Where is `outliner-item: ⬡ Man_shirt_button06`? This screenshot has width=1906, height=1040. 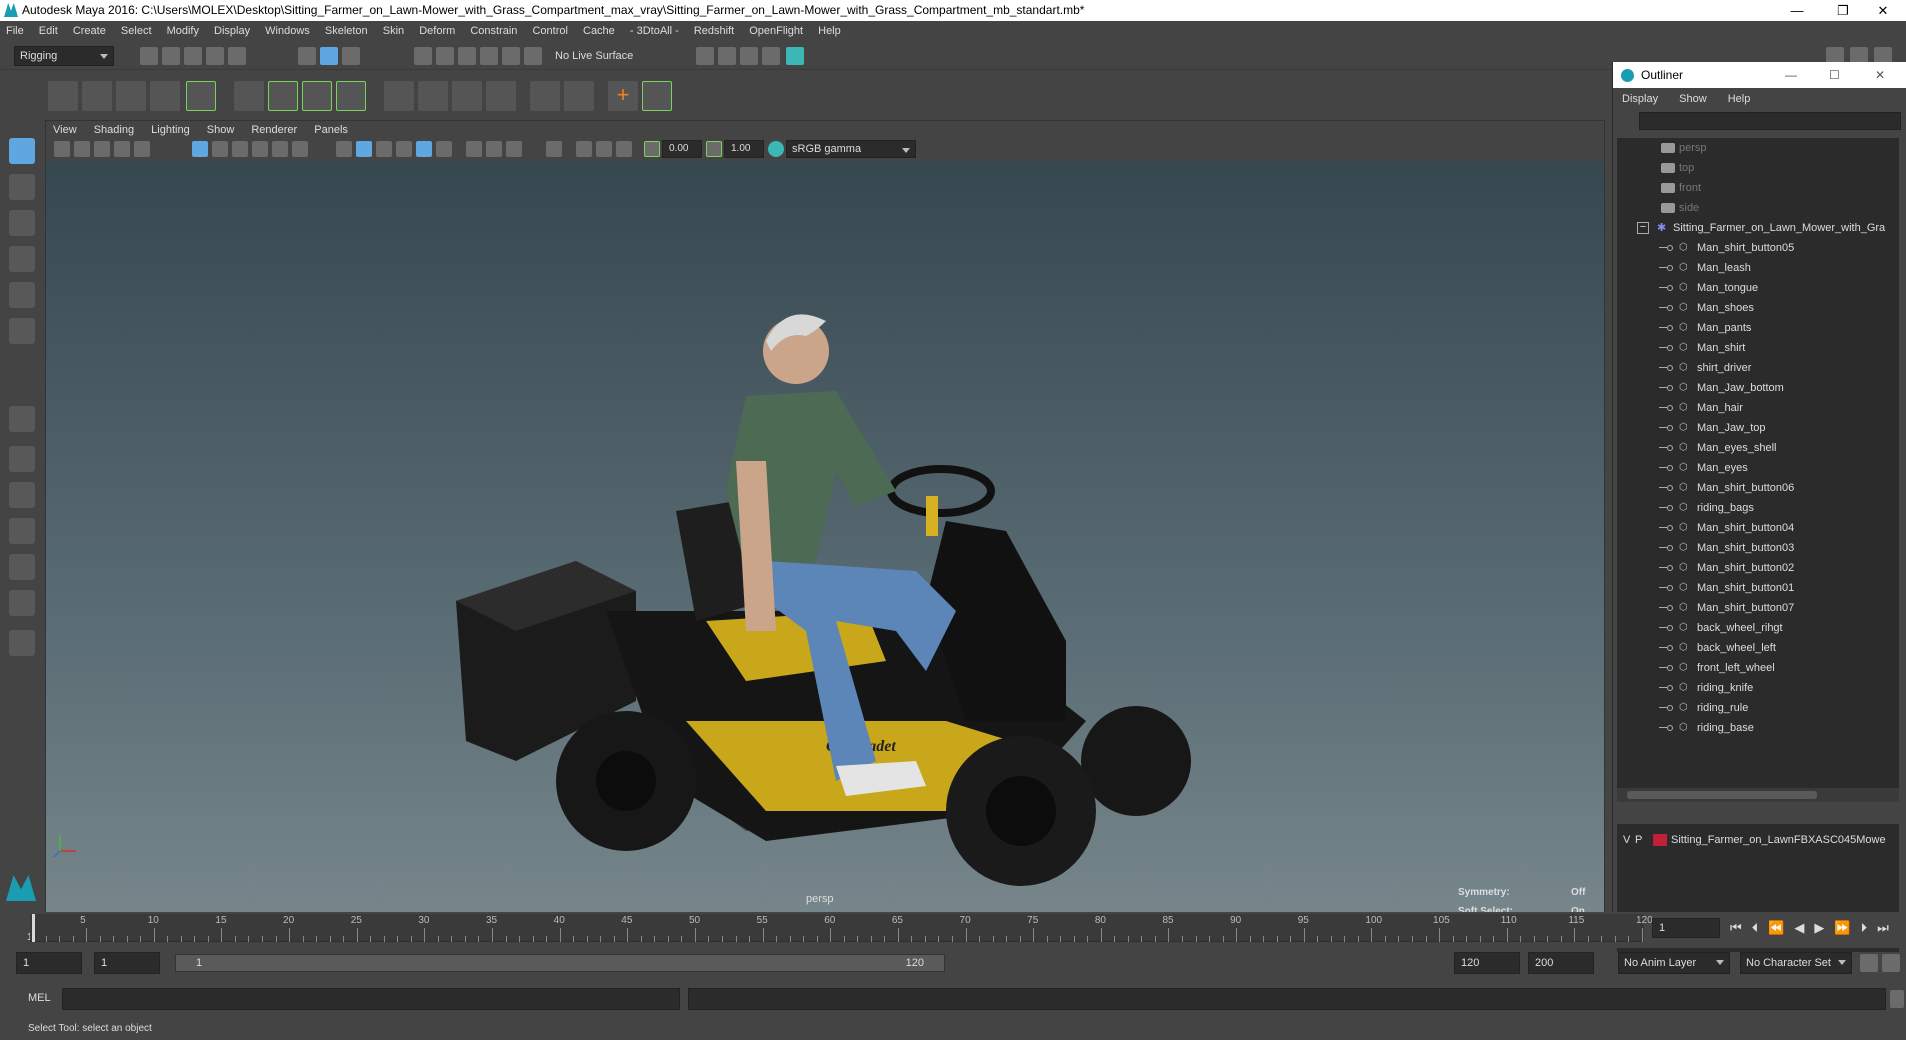 outliner-item: ⬡ Man_shirt_button06 is located at coordinates (1758, 488).